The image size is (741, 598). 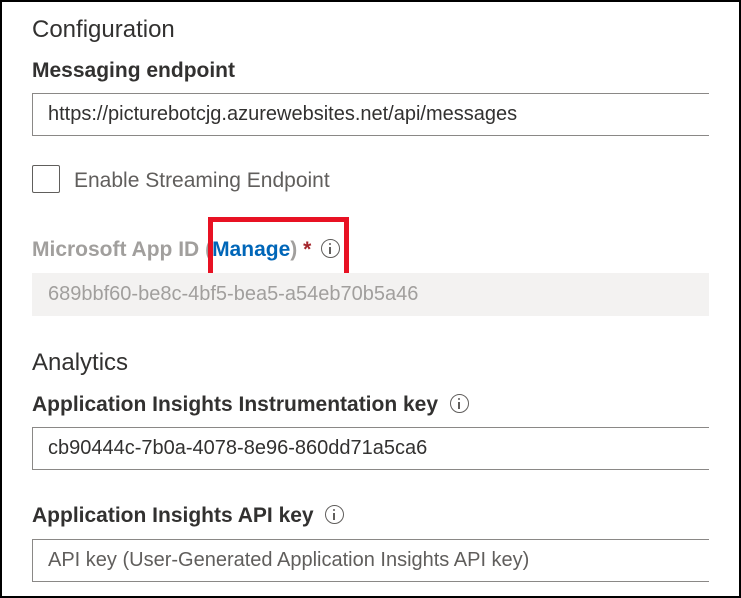 I want to click on app-id-field: 689bbf60-be8c-4bf5-bea5-a54eb70b5a46, so click(x=370, y=294).